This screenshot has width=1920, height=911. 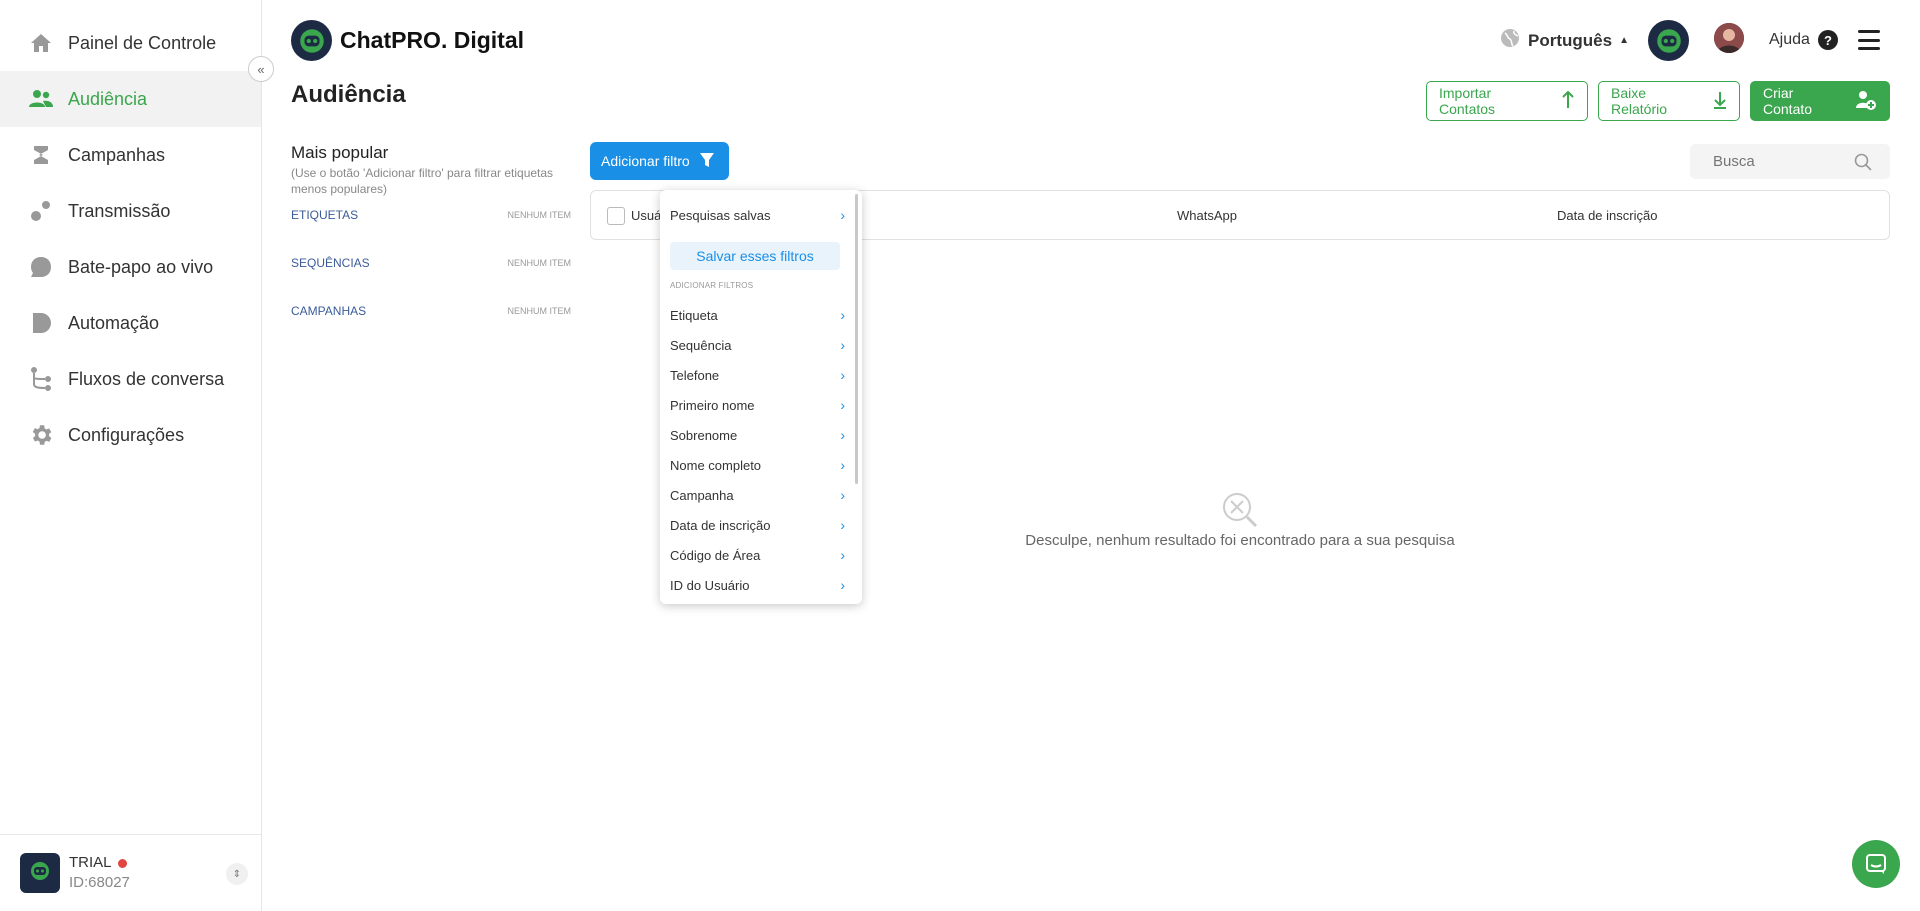 I want to click on dropdown-item-saved-searches: Pesquisas salvas ›, so click(x=757, y=215).